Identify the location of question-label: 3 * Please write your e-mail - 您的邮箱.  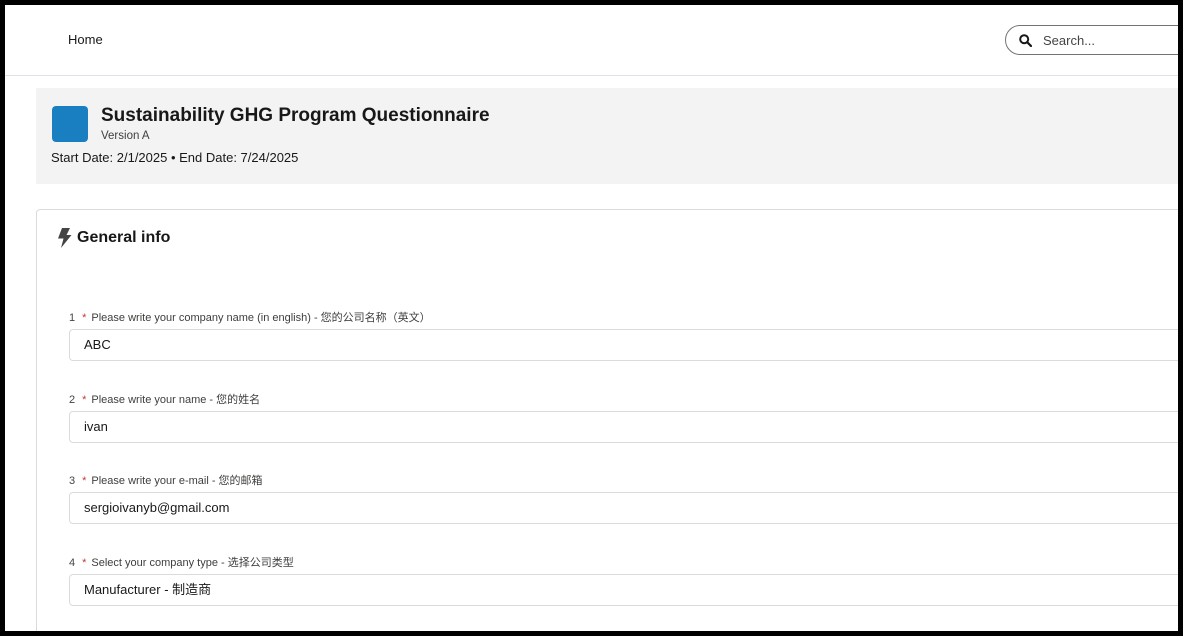
(623, 481).